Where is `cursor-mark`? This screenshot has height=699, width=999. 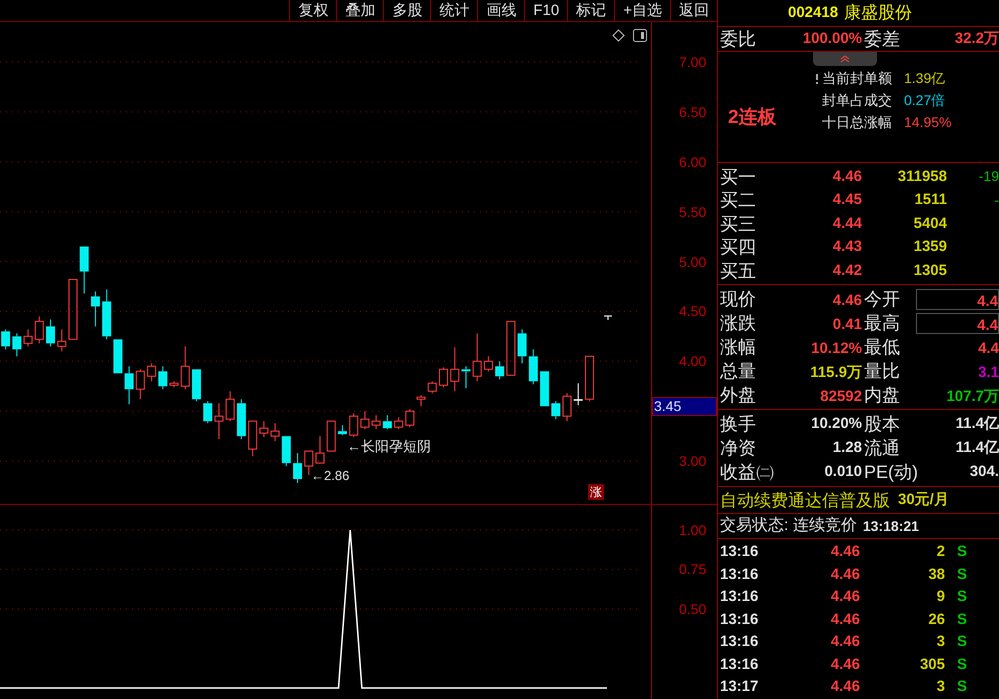
cursor-mark is located at coordinates (608, 318).